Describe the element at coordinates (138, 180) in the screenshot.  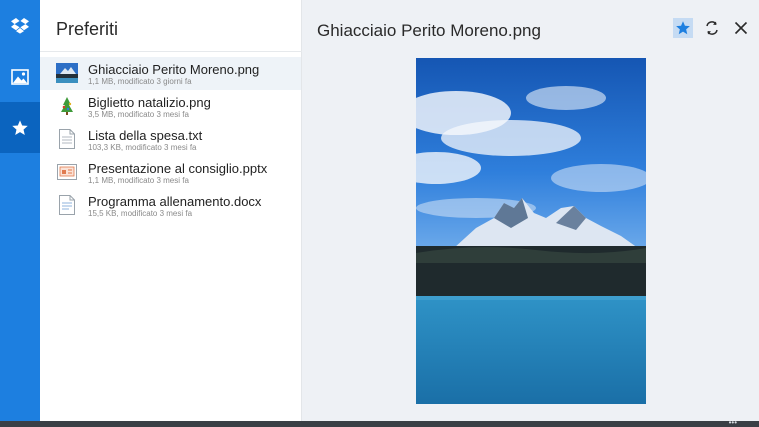
I see `file-meta: 1,1 MB, modificato 3 mesi fa` at that location.